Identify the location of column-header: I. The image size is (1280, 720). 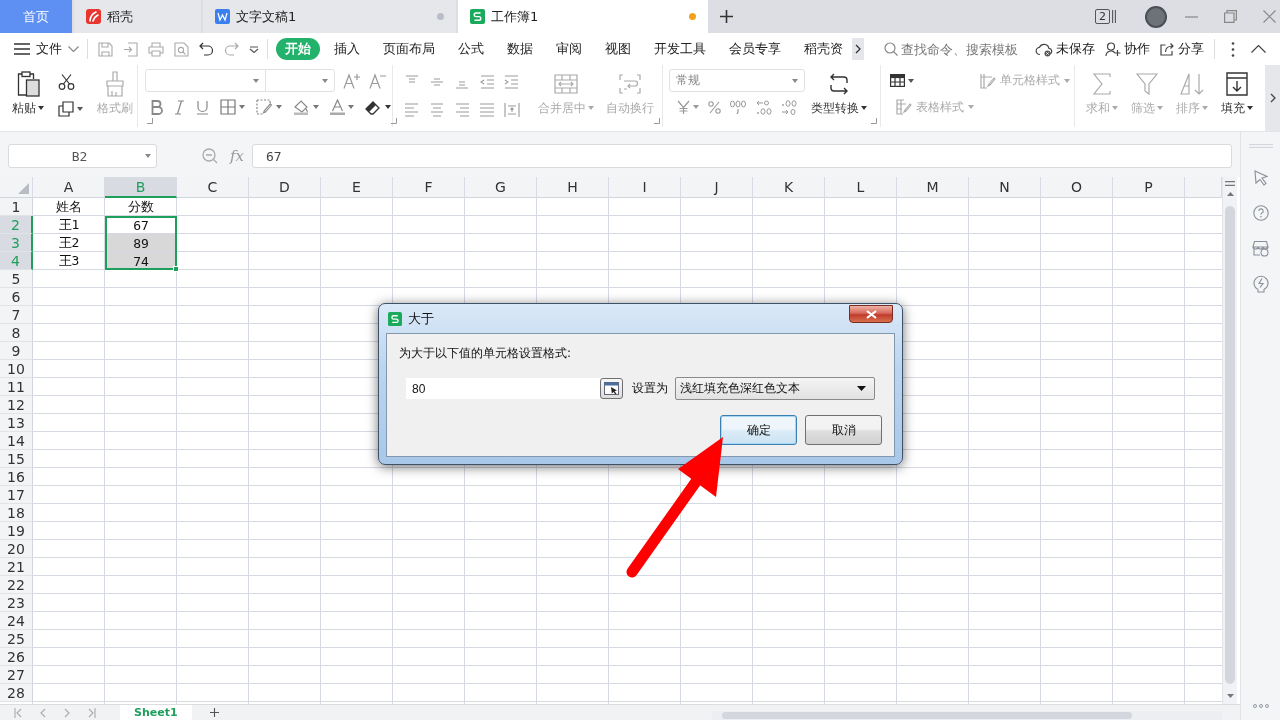
(645, 187).